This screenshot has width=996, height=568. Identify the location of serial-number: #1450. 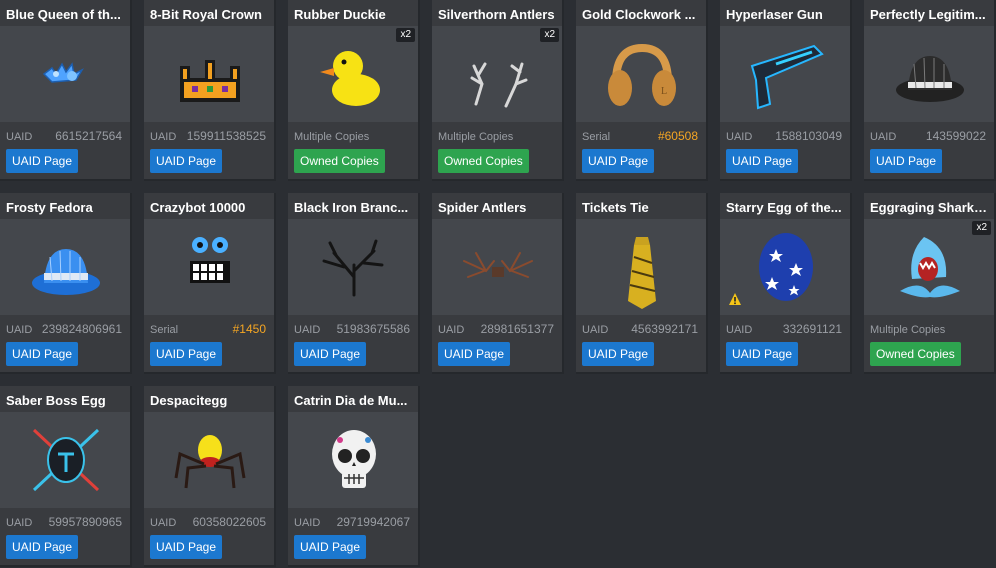
(249, 329).